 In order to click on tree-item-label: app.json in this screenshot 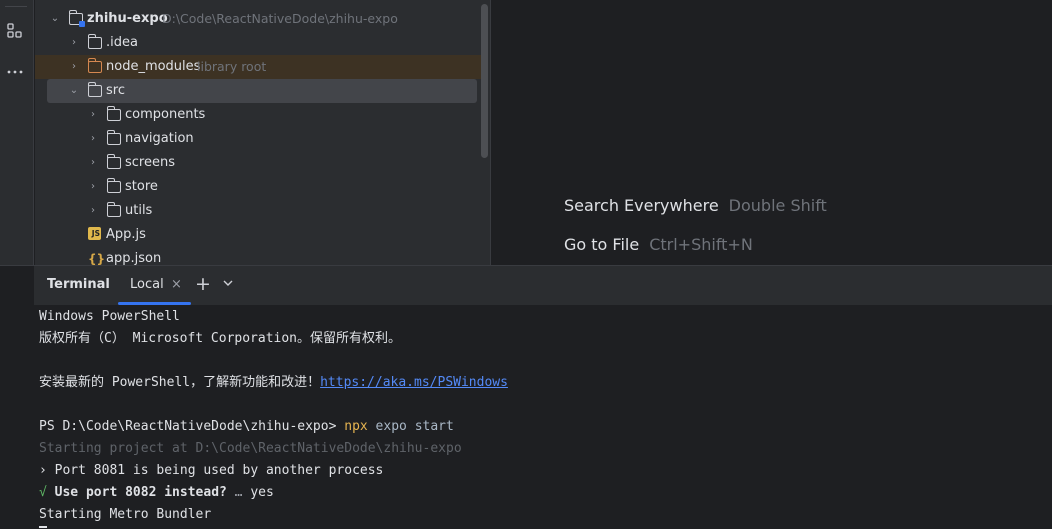, I will do `click(134, 258)`.